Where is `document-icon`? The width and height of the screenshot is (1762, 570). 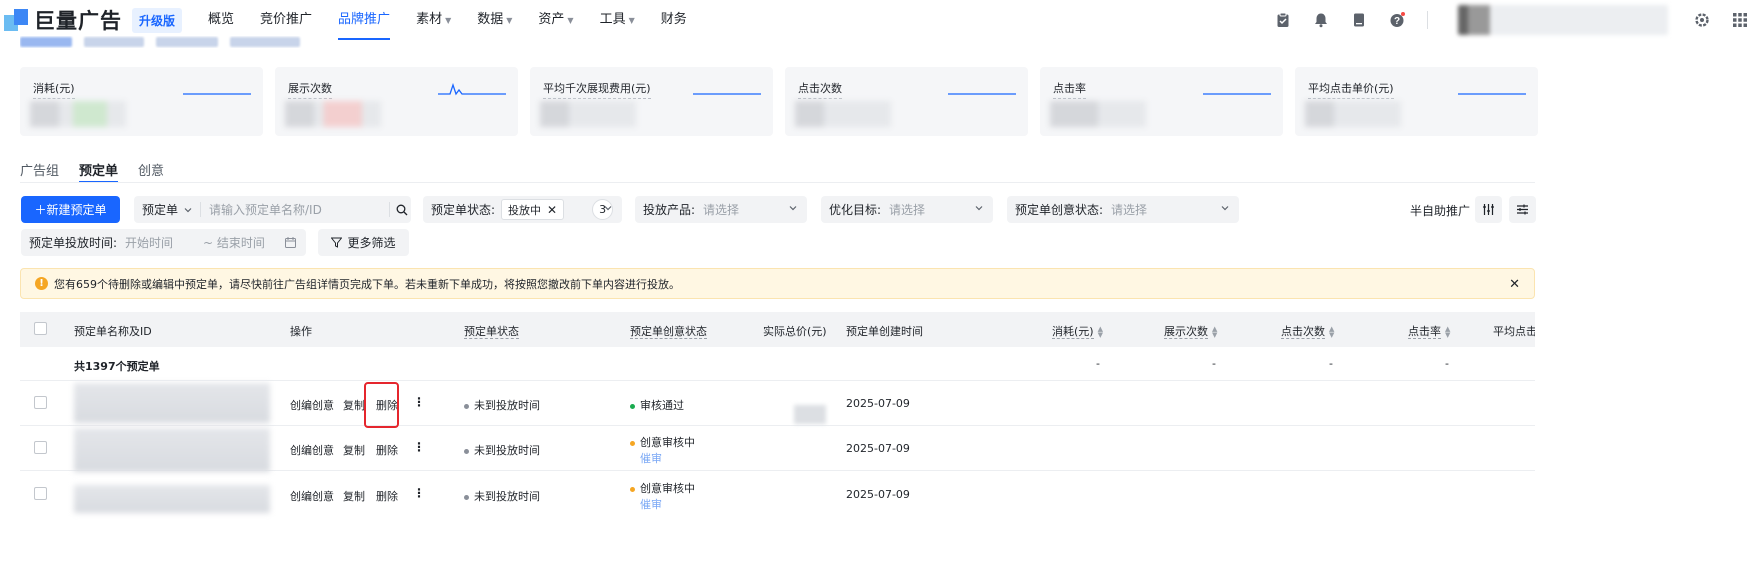
document-icon is located at coordinates (1359, 20).